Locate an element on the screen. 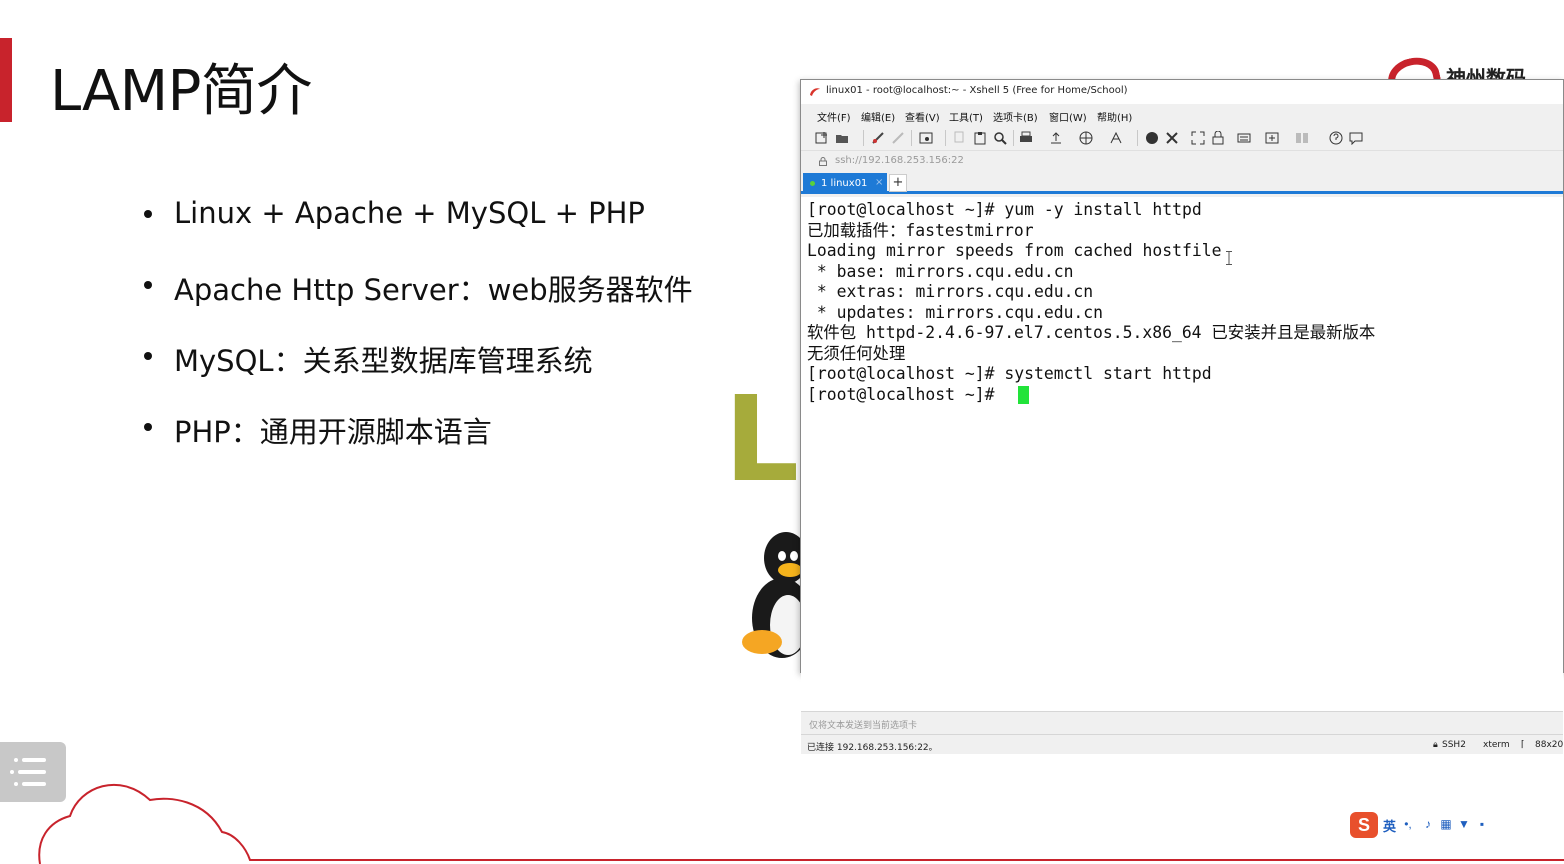 Image resolution: width=1564 pixels, height=864 pixels. protocol-status: SSH2 is located at coordinates (1454, 745).